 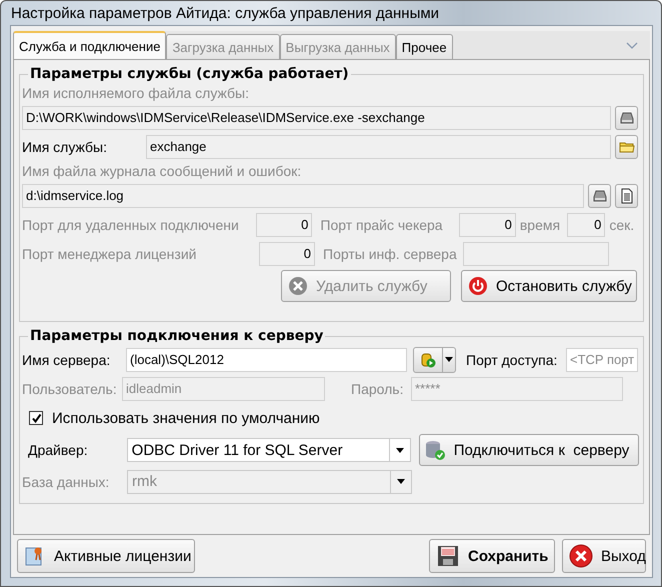 What do you see at coordinates (67, 360) in the screenshot?
I see `field-label: Имя сервера:` at bounding box center [67, 360].